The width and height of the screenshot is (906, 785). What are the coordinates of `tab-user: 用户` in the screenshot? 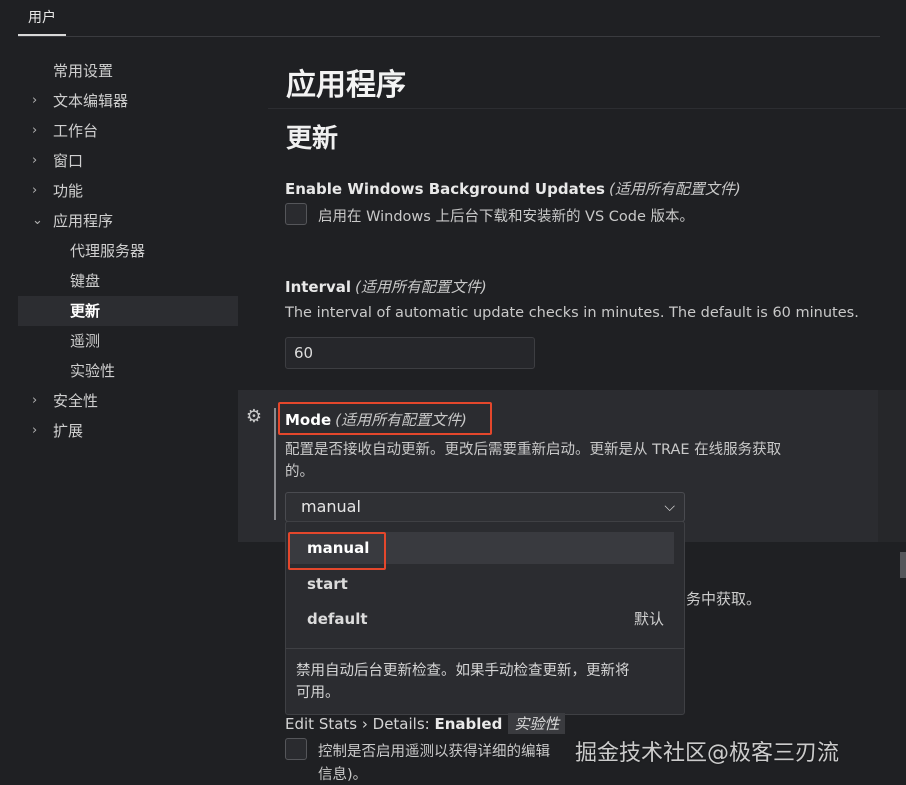 It's located at (42, 21).